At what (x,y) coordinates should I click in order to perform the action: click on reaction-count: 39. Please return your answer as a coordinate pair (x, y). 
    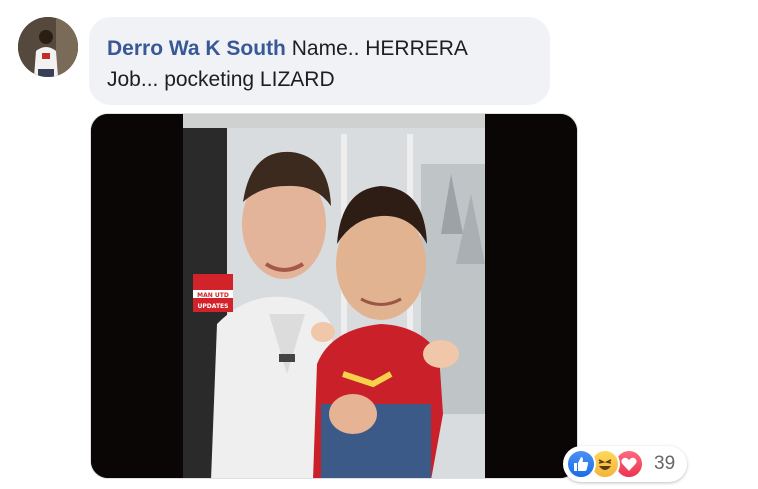
    Looking at the image, I should click on (664, 464).